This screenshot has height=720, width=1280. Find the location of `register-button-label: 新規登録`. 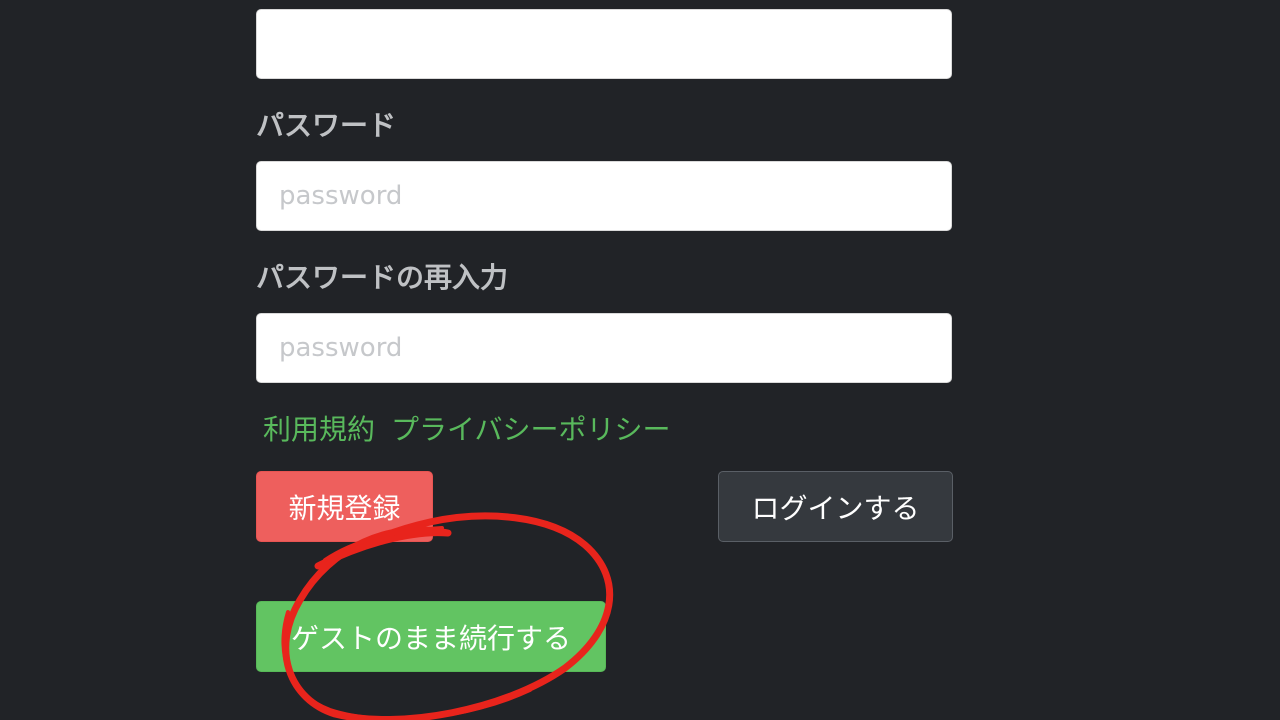

register-button-label: 新規登録 is located at coordinates (344, 508).